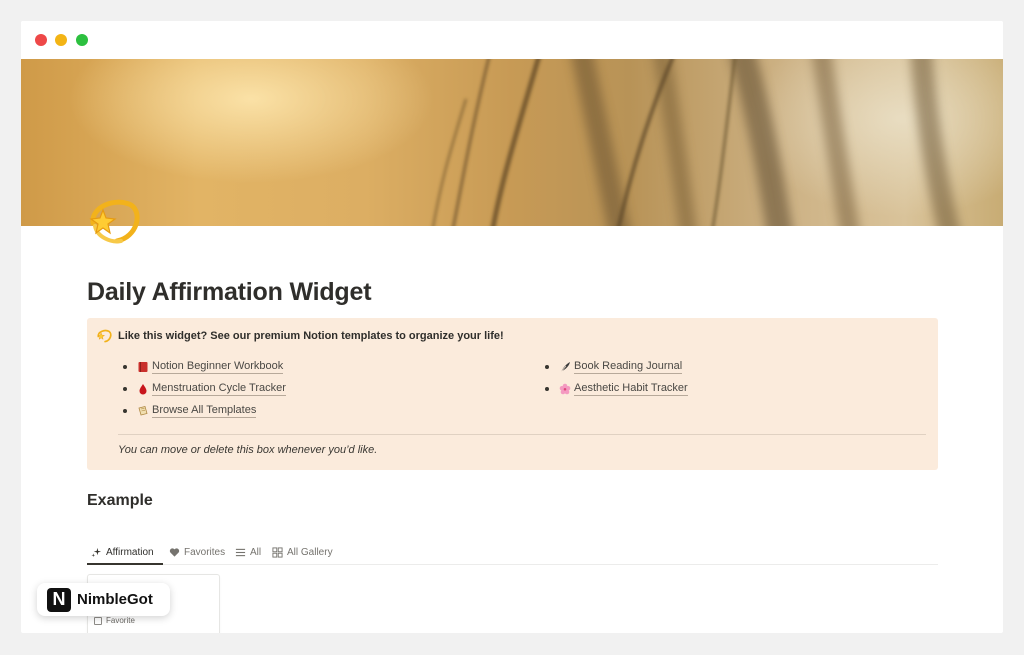  What do you see at coordinates (96, 552) in the screenshot?
I see `sparkles-icon` at bounding box center [96, 552].